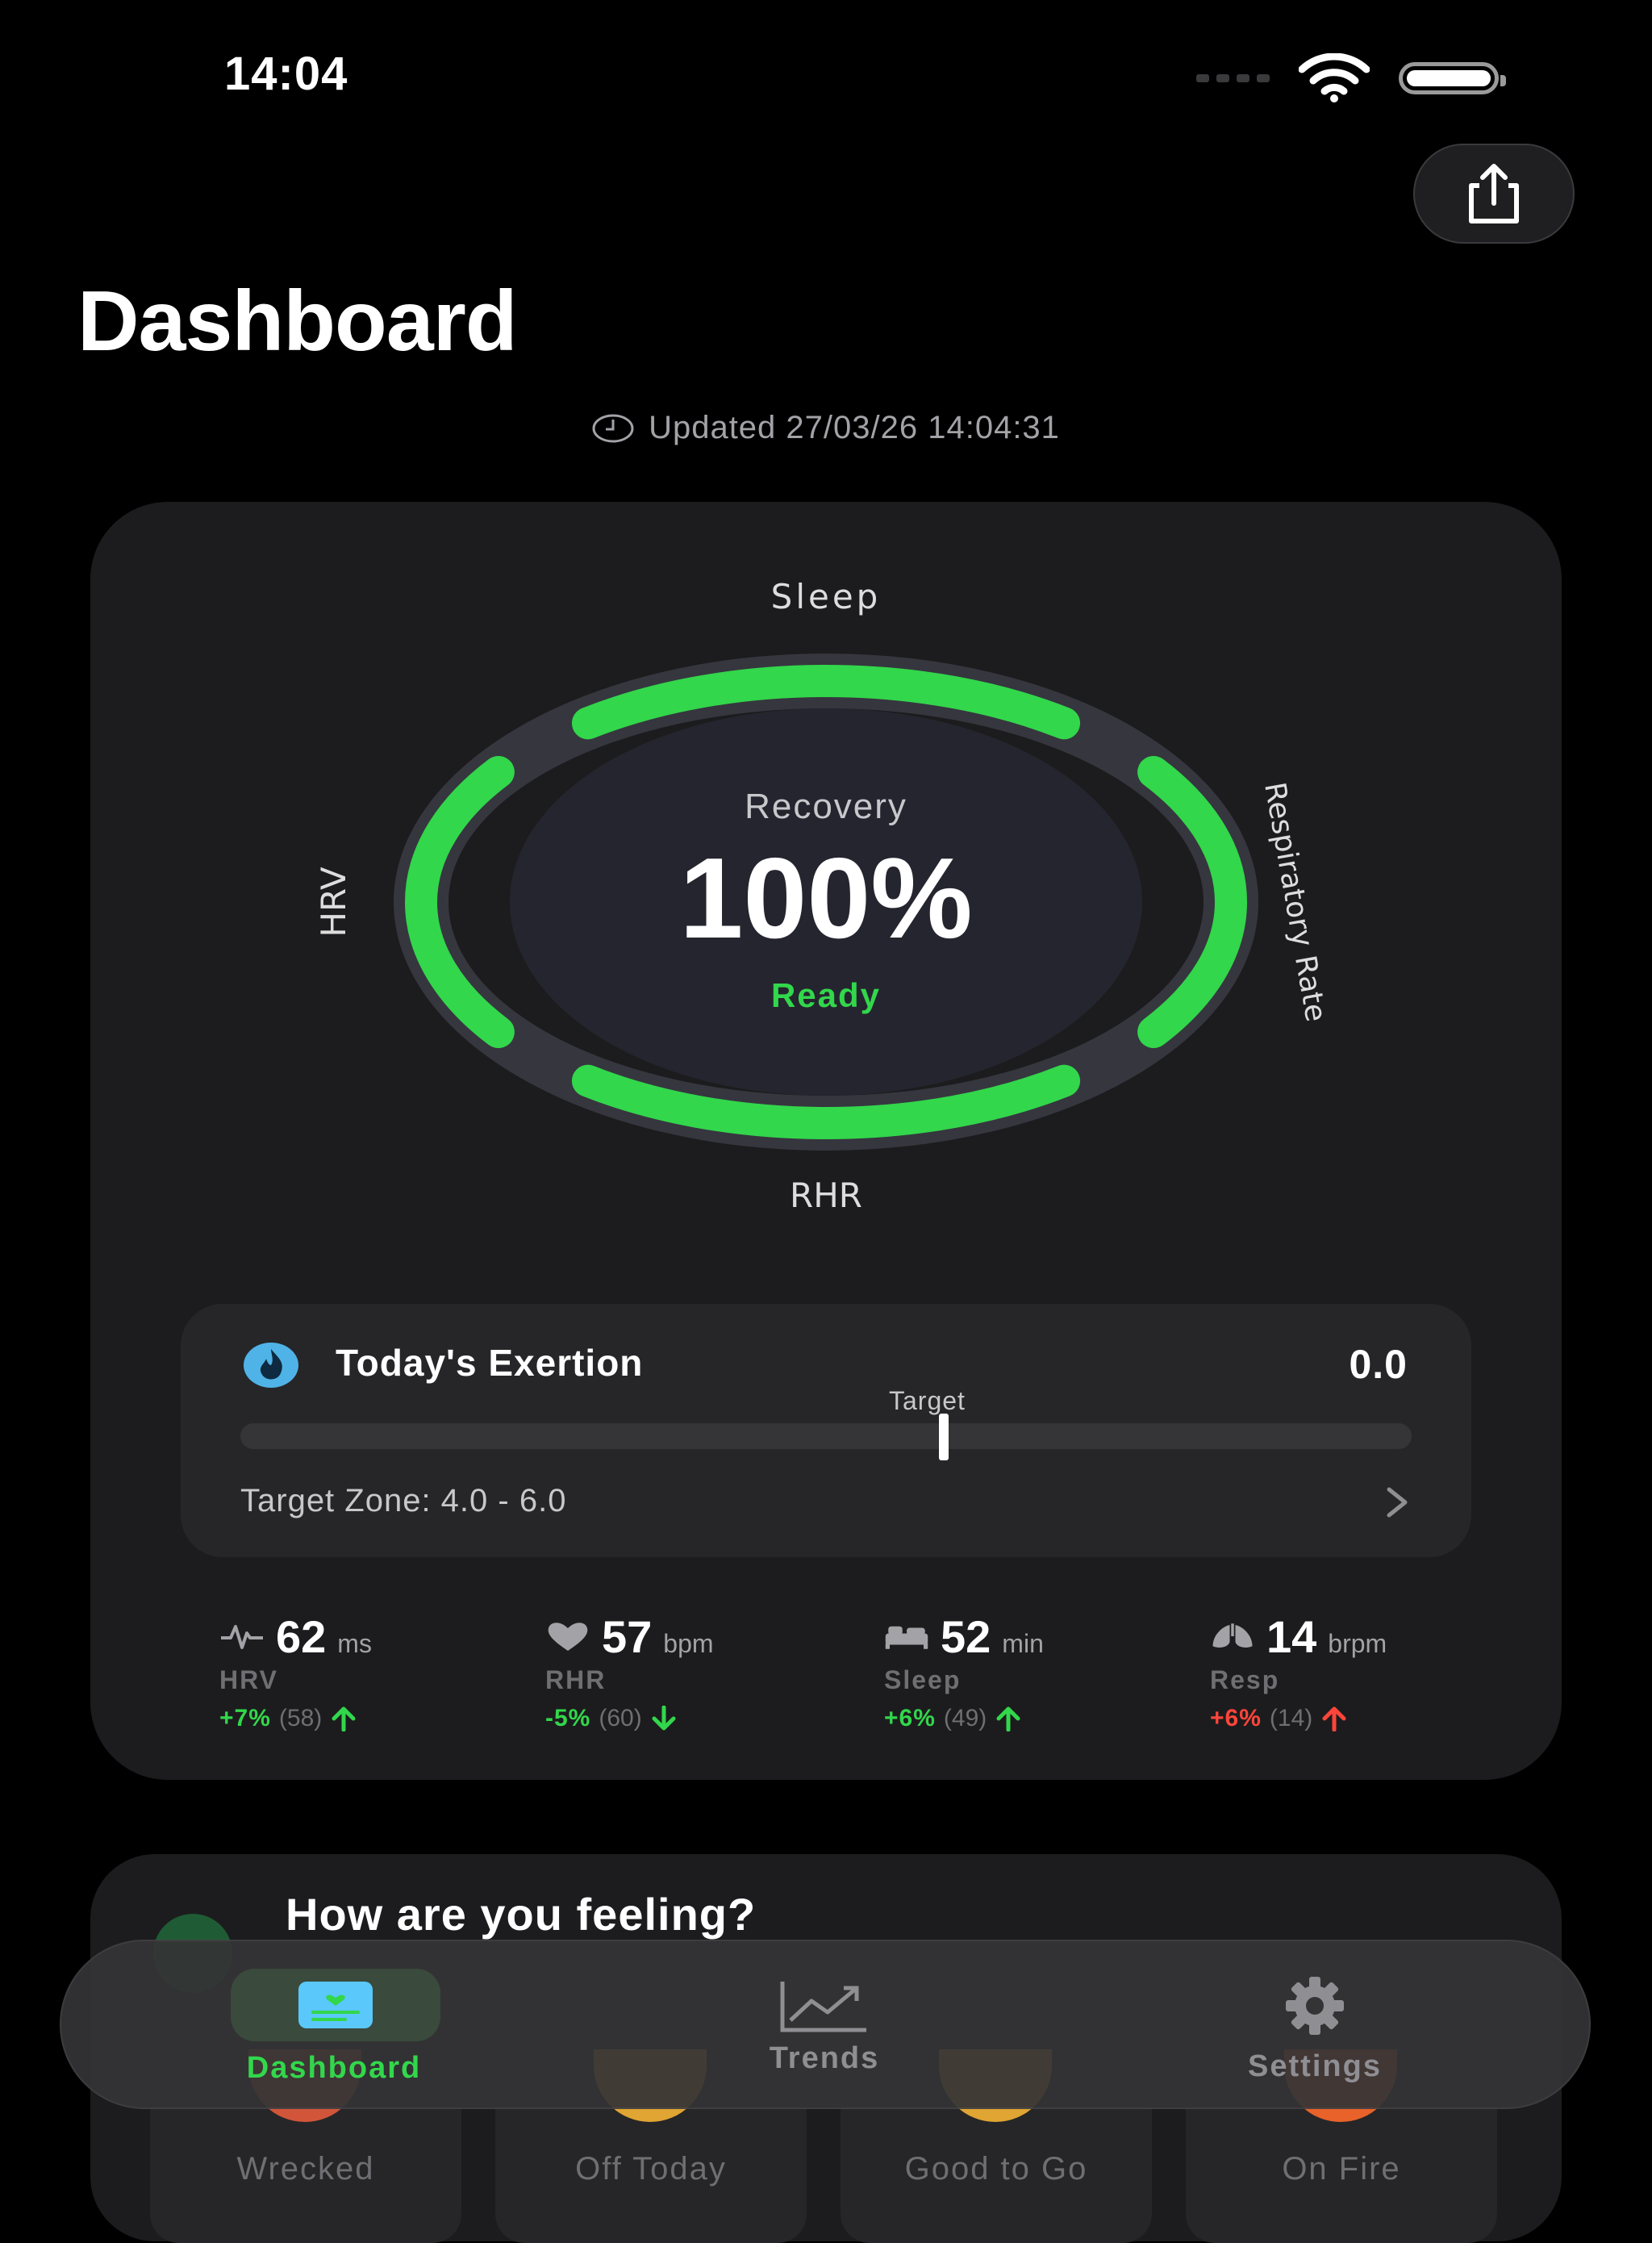  I want to click on recovery-value: 100%, so click(825, 898).